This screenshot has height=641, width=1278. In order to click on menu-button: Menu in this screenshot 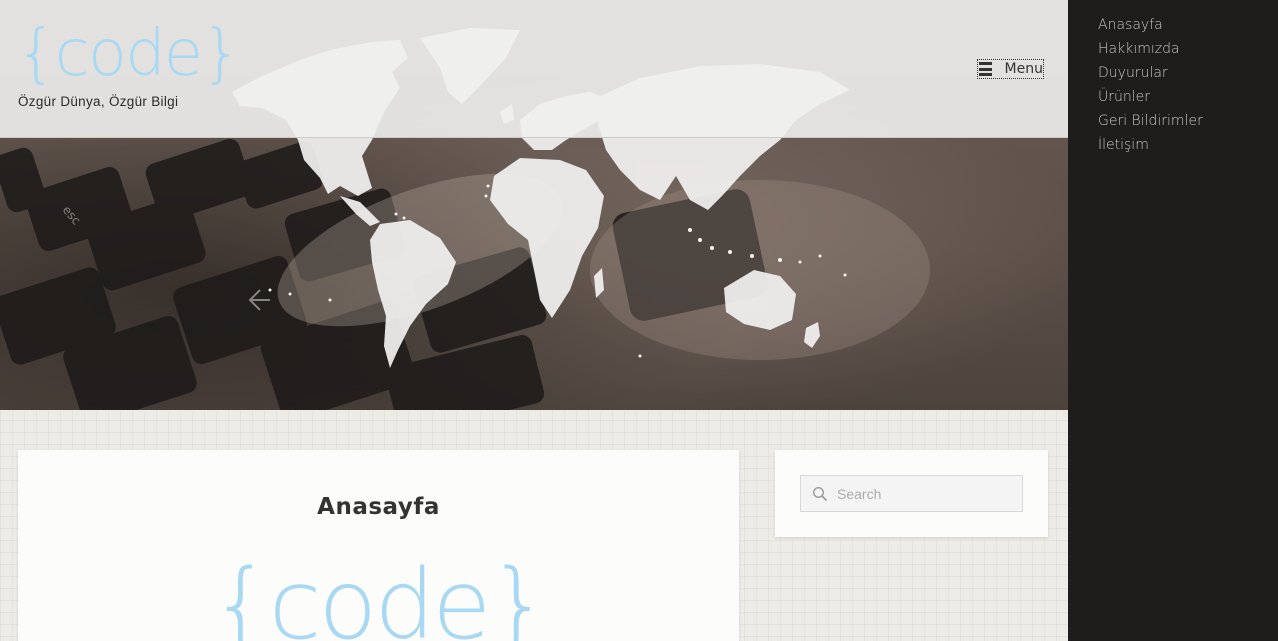, I will do `click(1010, 69)`.